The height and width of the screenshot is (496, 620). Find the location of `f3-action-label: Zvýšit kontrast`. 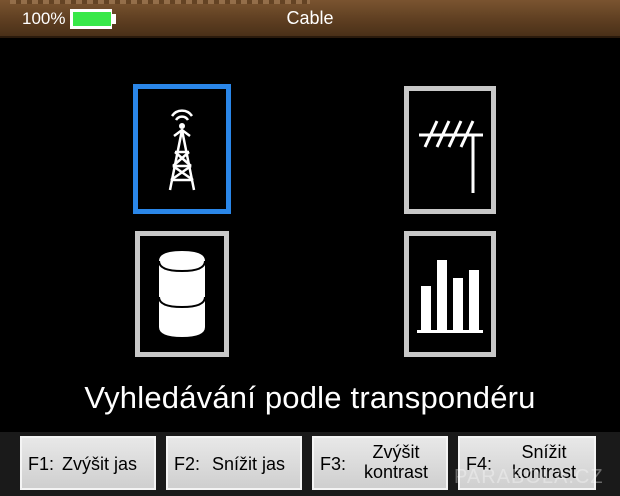

f3-action-label: Zvýšit kontrast is located at coordinates (396, 462).